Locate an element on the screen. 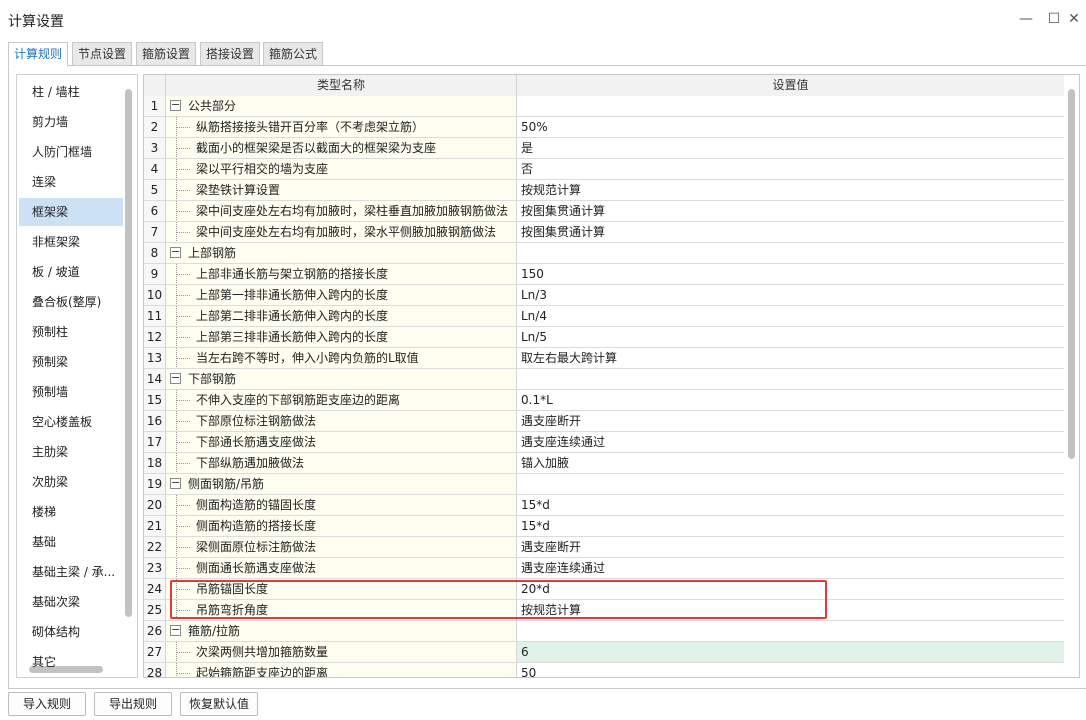 The image size is (1086, 720). type-name-cell: 下部通长筋遇支座做法 is located at coordinates (341, 442).